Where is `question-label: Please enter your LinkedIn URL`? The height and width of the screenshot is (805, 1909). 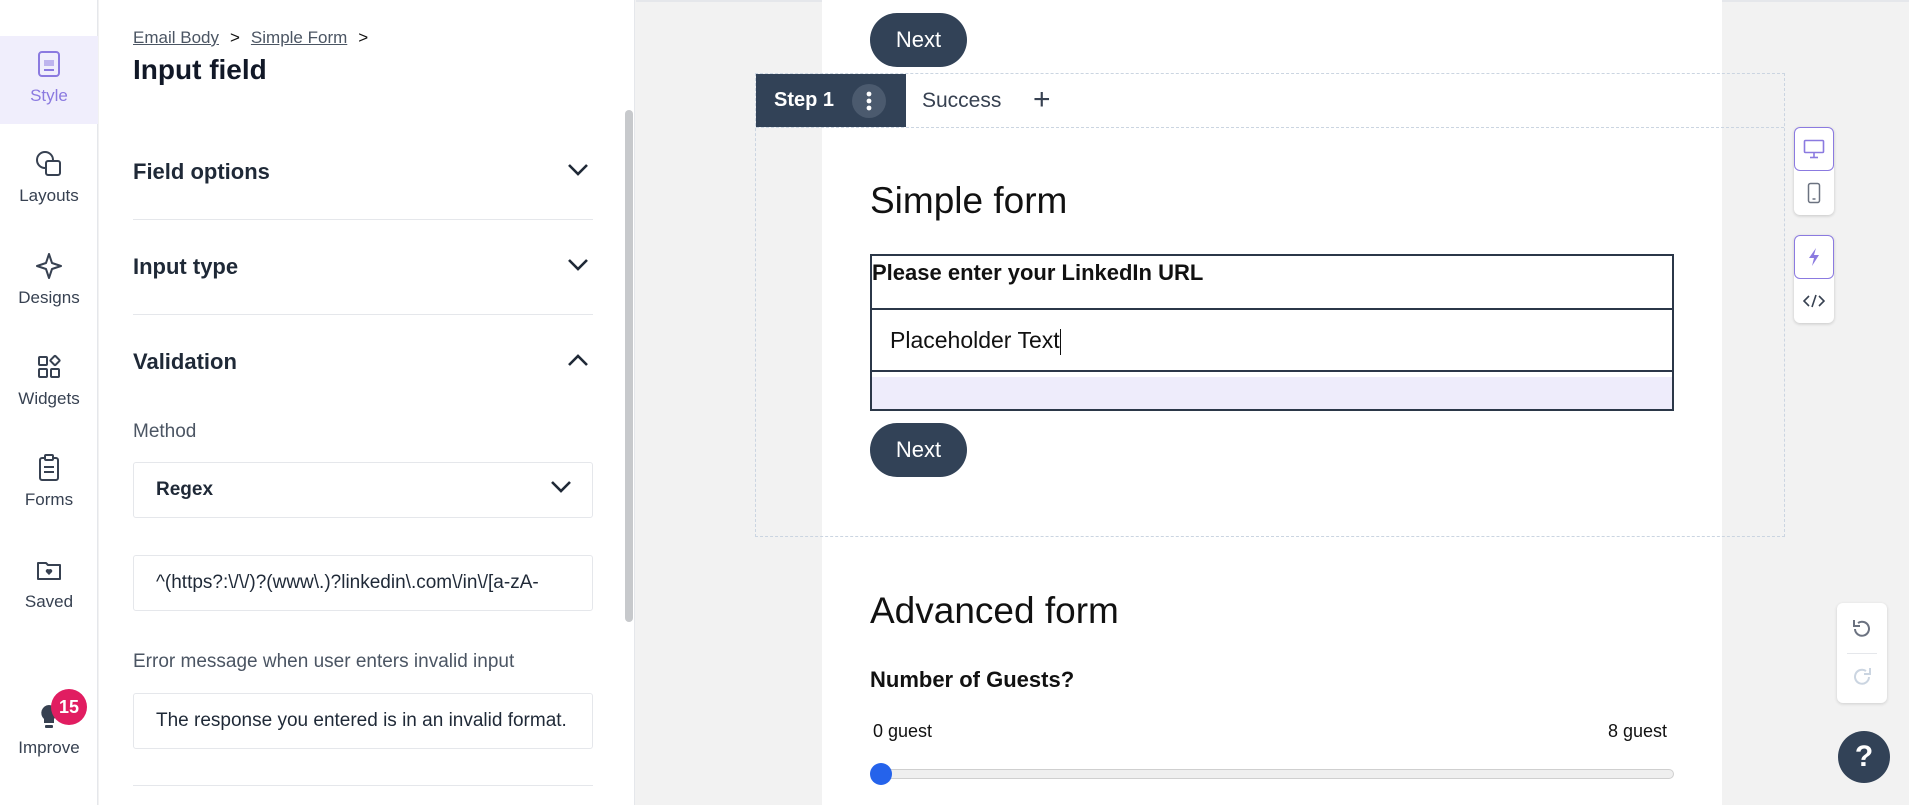
question-label: Please enter your LinkedIn URL is located at coordinates (1038, 272).